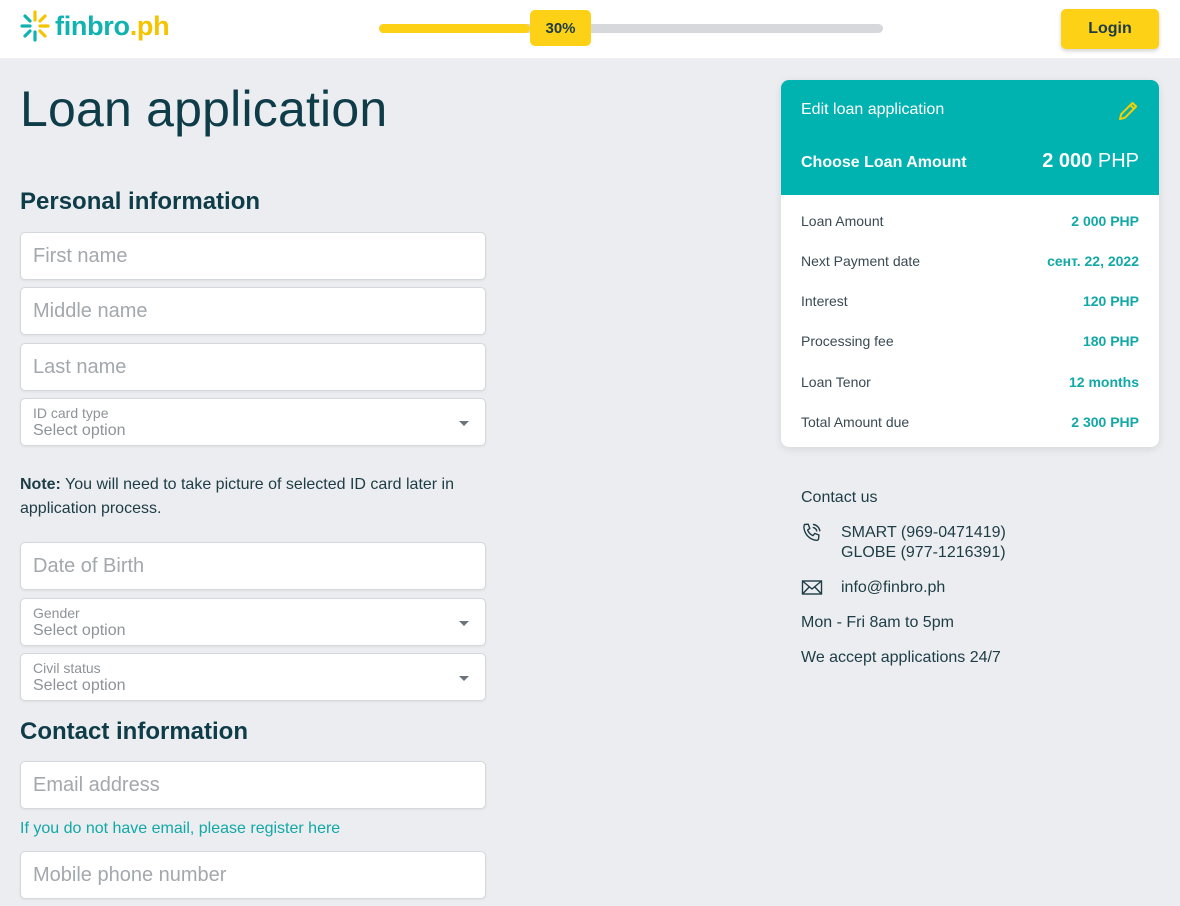  What do you see at coordinates (149, 25) in the screenshot?
I see `logo-suffix: .ph` at bounding box center [149, 25].